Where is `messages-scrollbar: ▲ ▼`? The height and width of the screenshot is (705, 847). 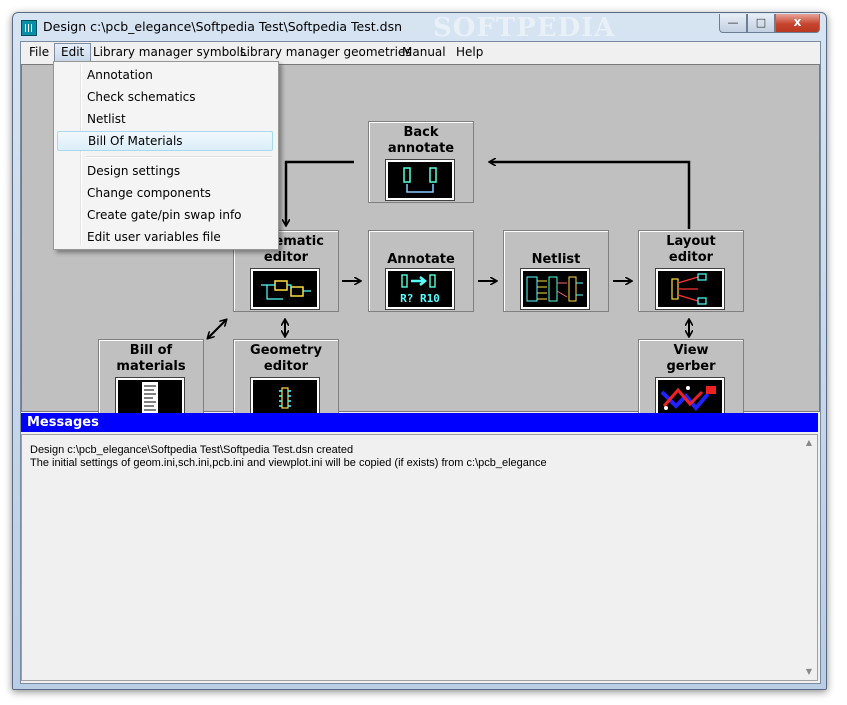 messages-scrollbar: ▲ ▼ is located at coordinates (809, 557).